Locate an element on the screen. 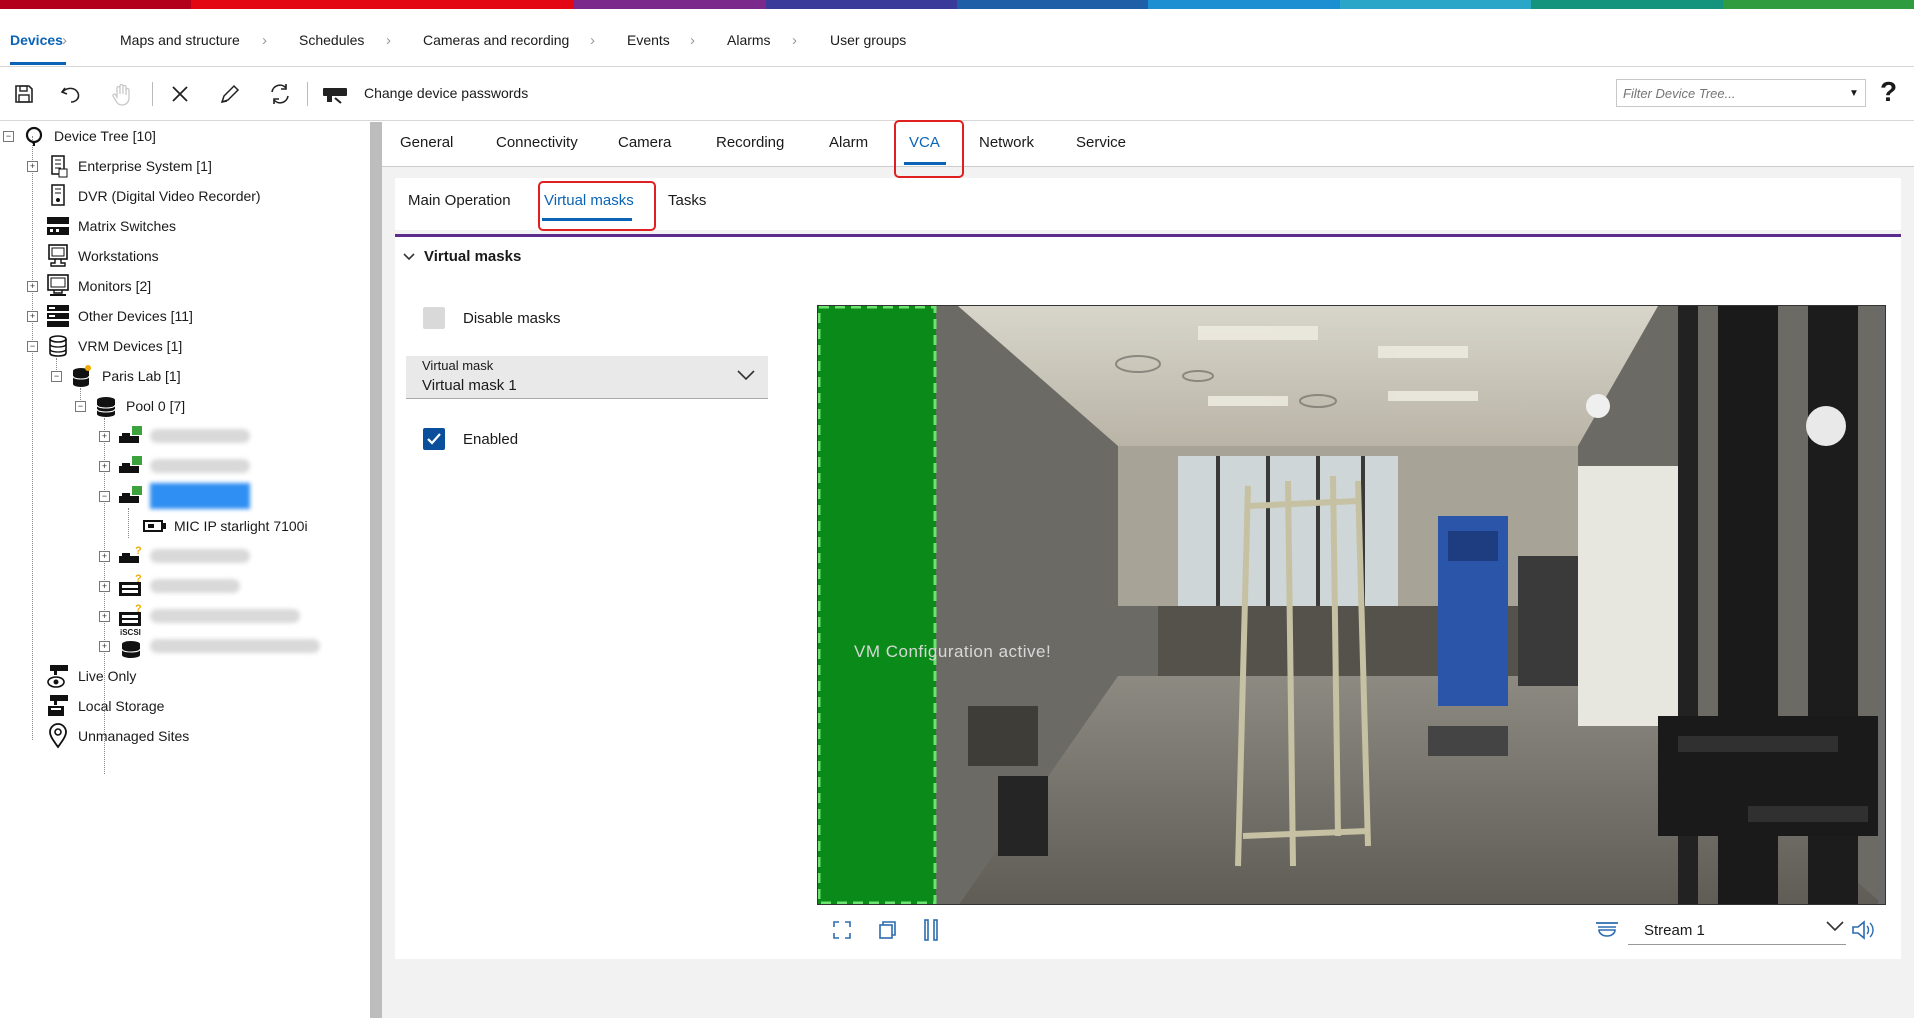  edit-button is located at coordinates (230, 94).